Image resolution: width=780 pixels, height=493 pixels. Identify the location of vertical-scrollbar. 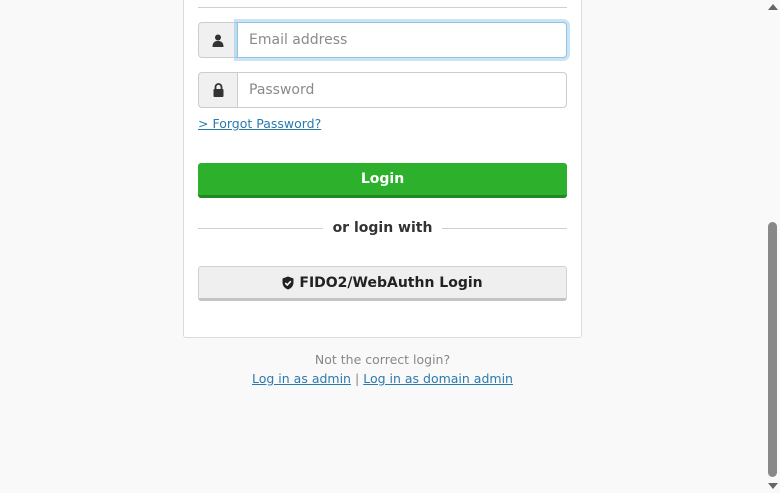
(772, 246).